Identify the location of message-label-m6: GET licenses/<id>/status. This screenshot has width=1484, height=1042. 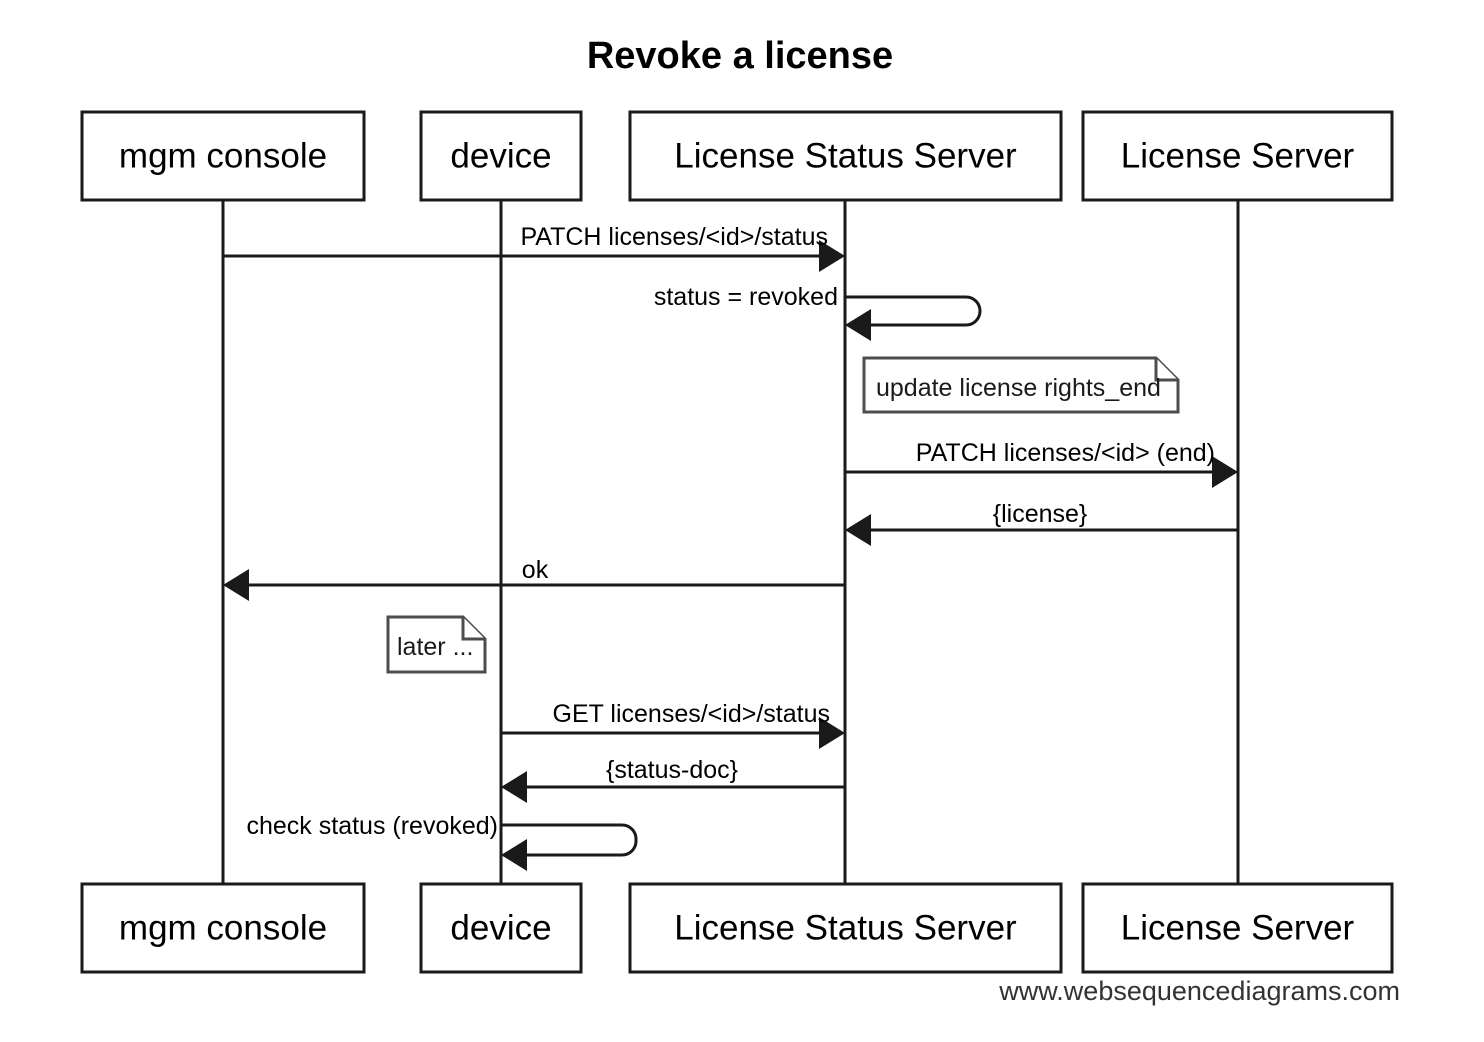
(691, 714).